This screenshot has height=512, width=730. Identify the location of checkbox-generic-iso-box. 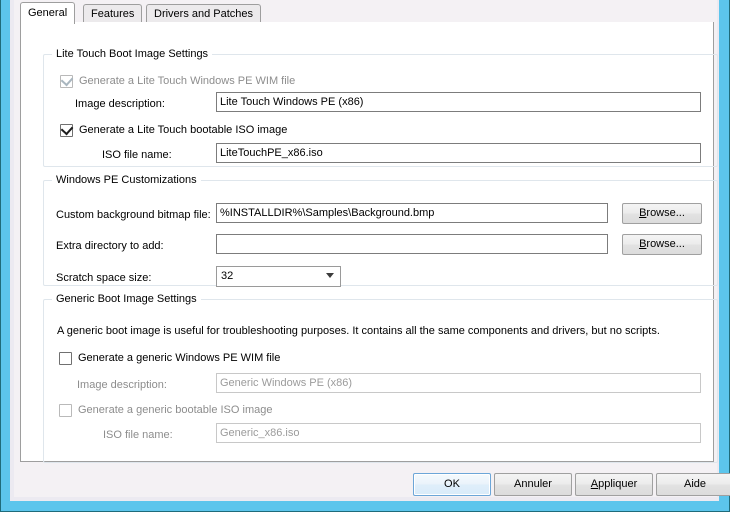
(65, 410).